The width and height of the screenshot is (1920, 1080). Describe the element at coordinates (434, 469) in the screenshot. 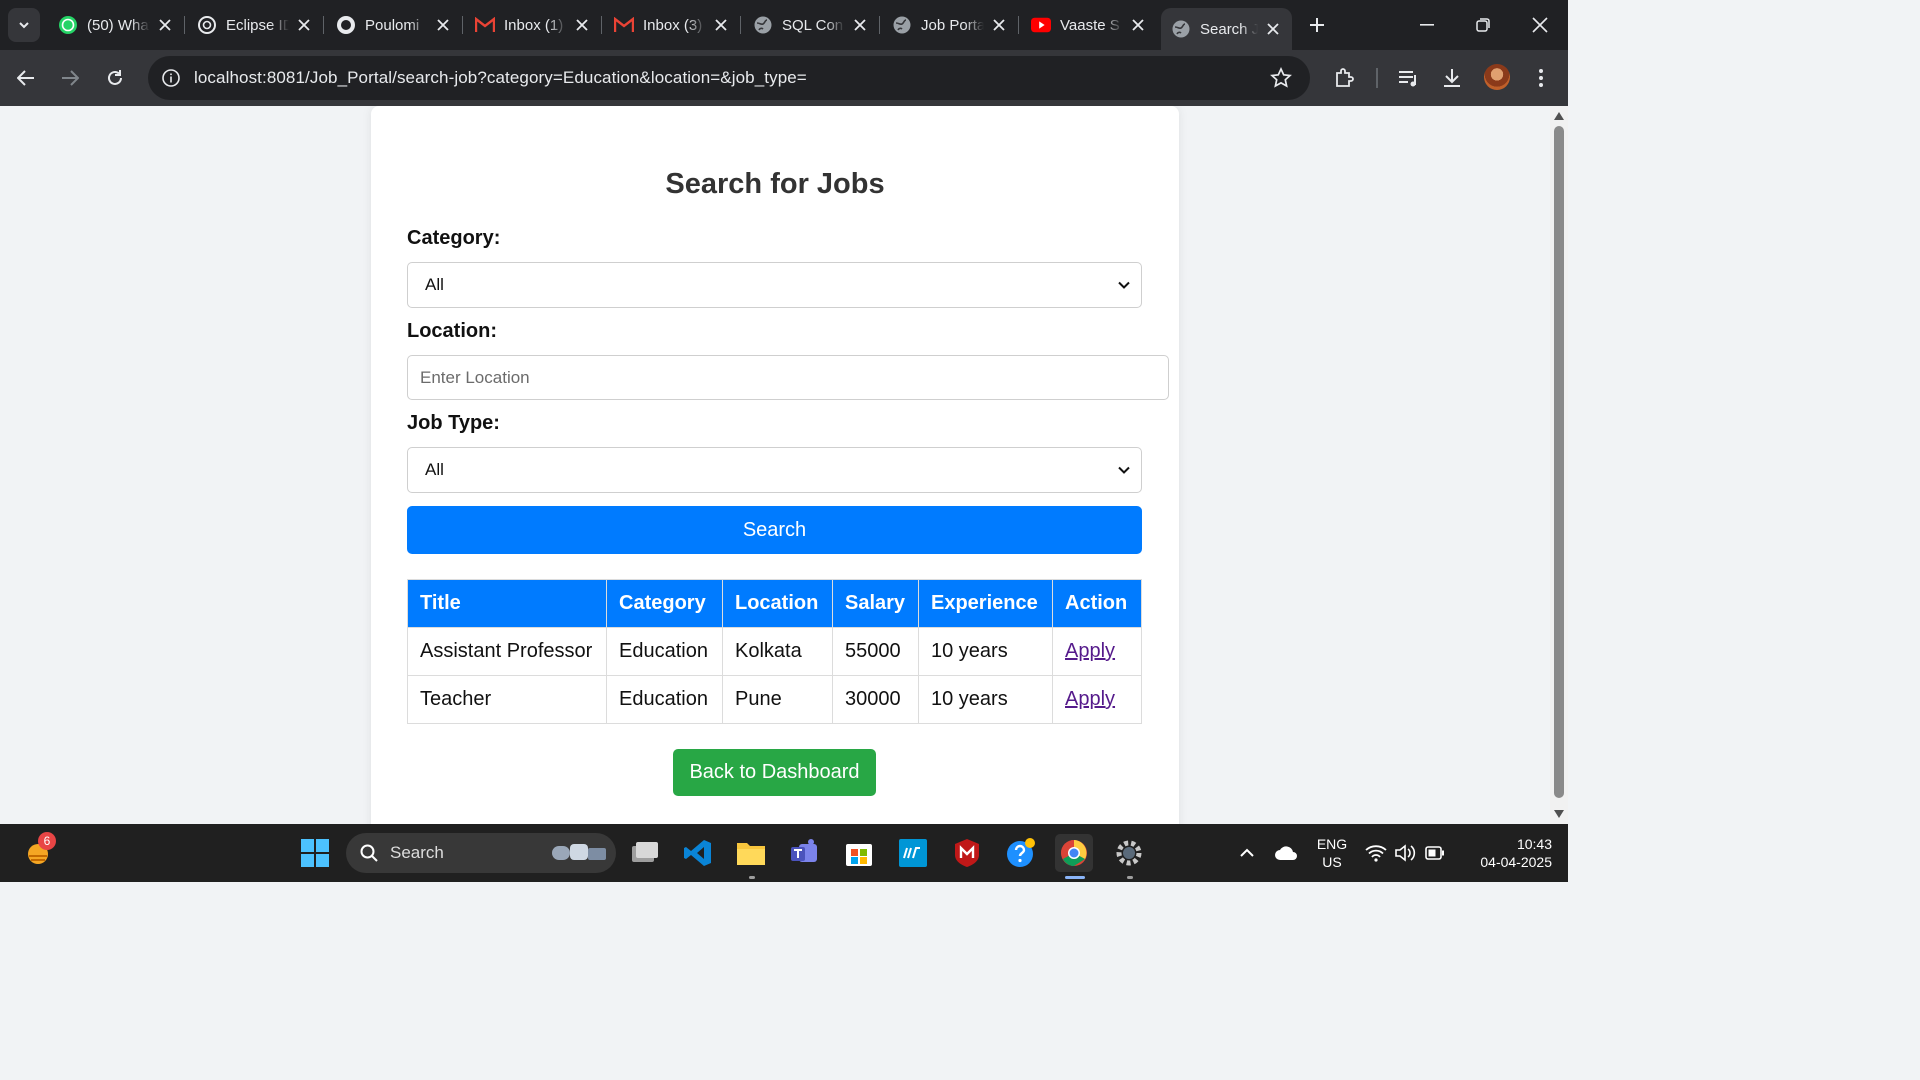

I see `job-type-selected-value: All` at that location.